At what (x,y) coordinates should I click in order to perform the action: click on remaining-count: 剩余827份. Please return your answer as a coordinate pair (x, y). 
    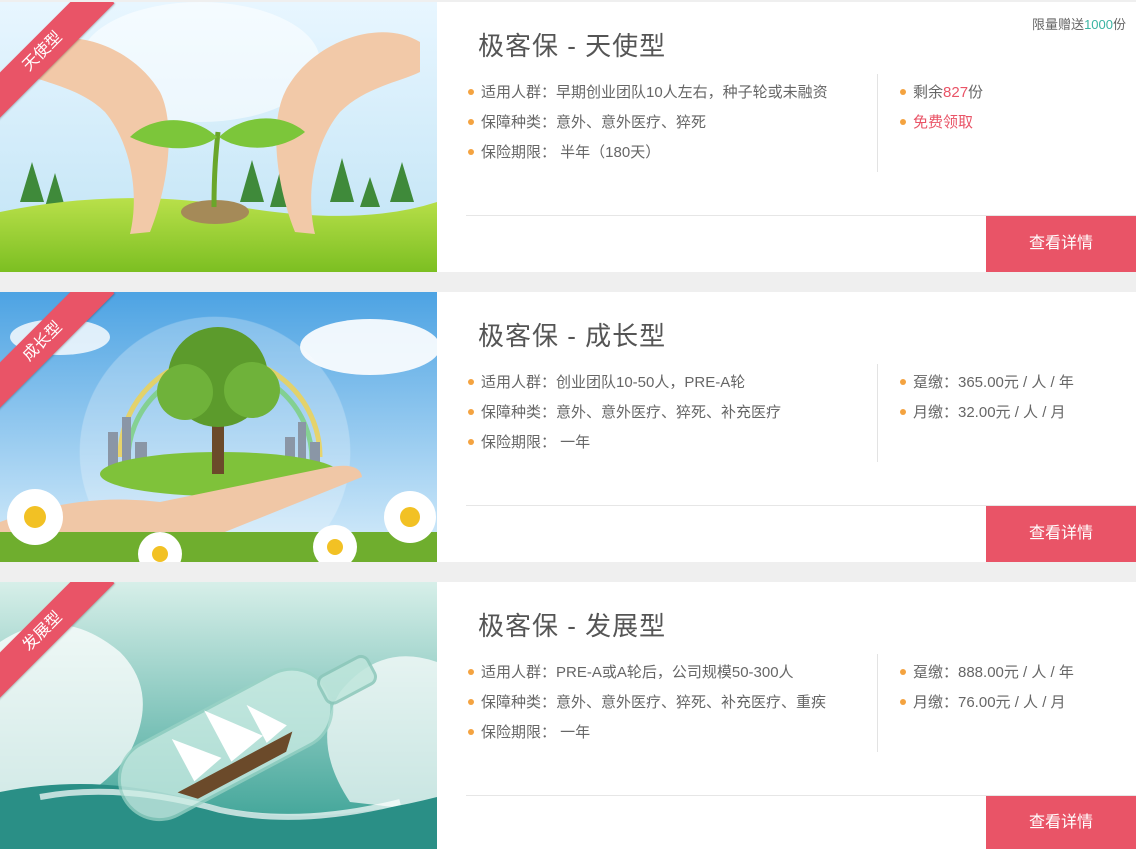
    Looking at the image, I should click on (1008, 97).